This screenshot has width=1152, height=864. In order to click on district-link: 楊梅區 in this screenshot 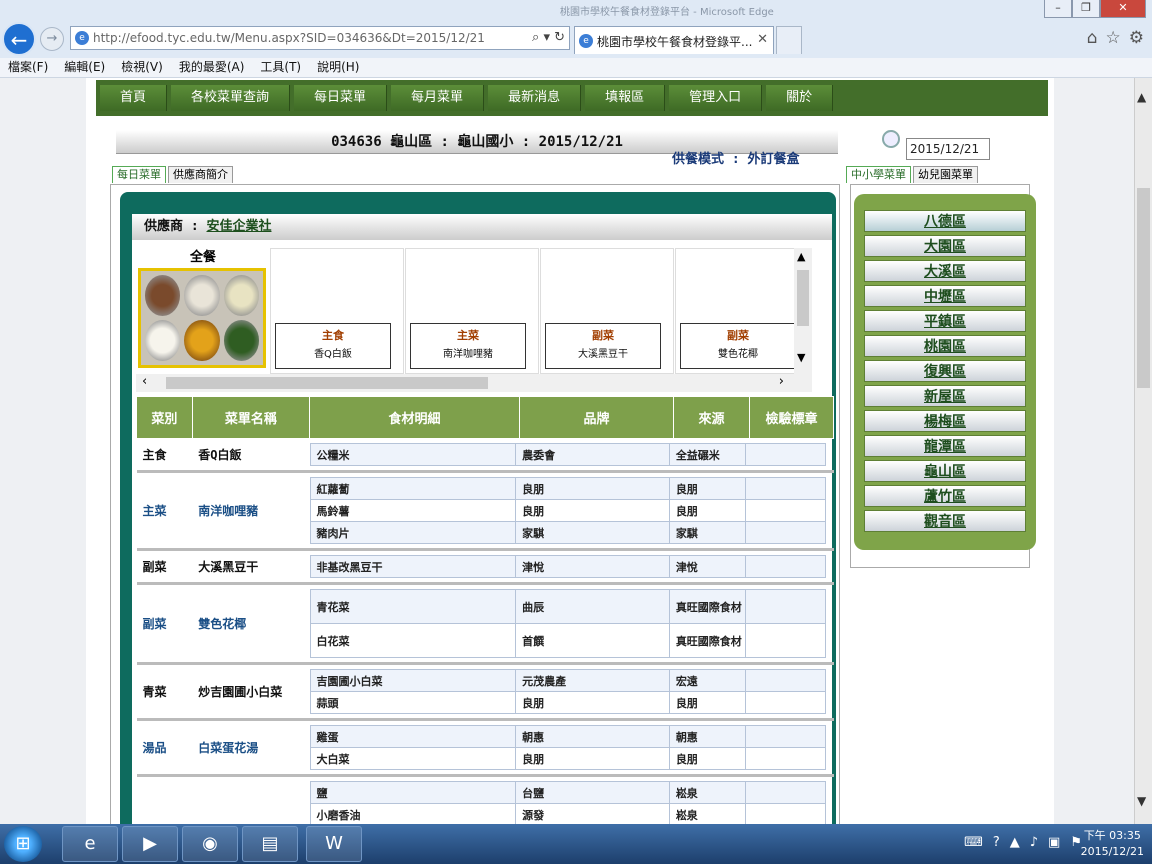, I will do `click(945, 421)`.